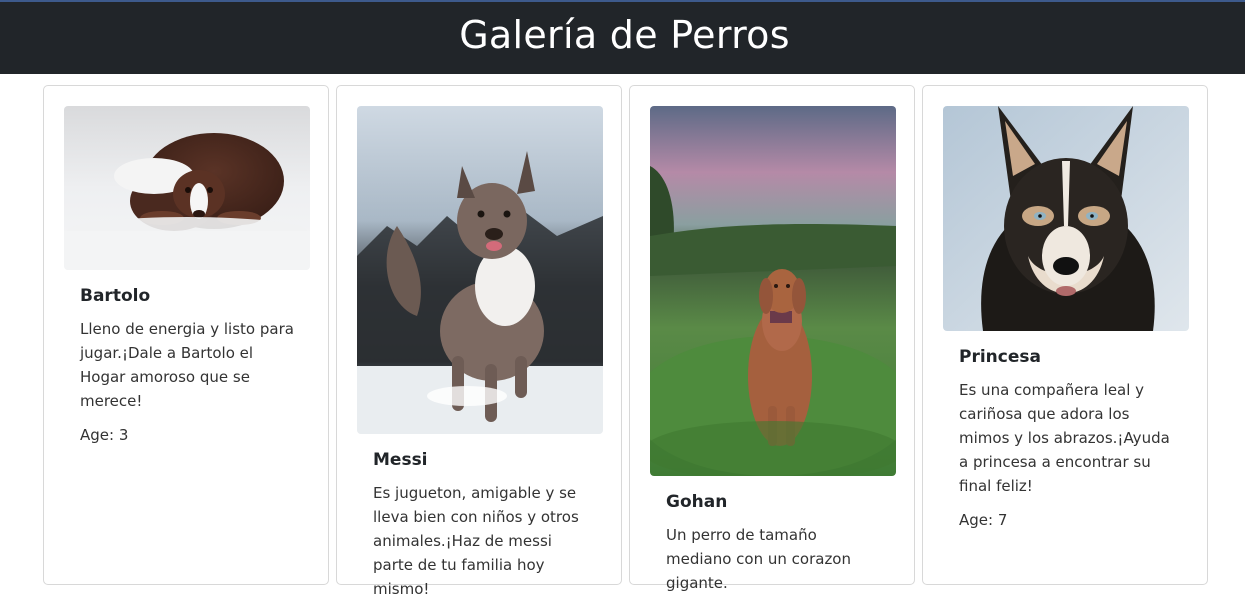 This screenshot has height=611, width=1245. Describe the element at coordinates (624, 35) in the screenshot. I see `page-title: Galería de Perros` at that location.